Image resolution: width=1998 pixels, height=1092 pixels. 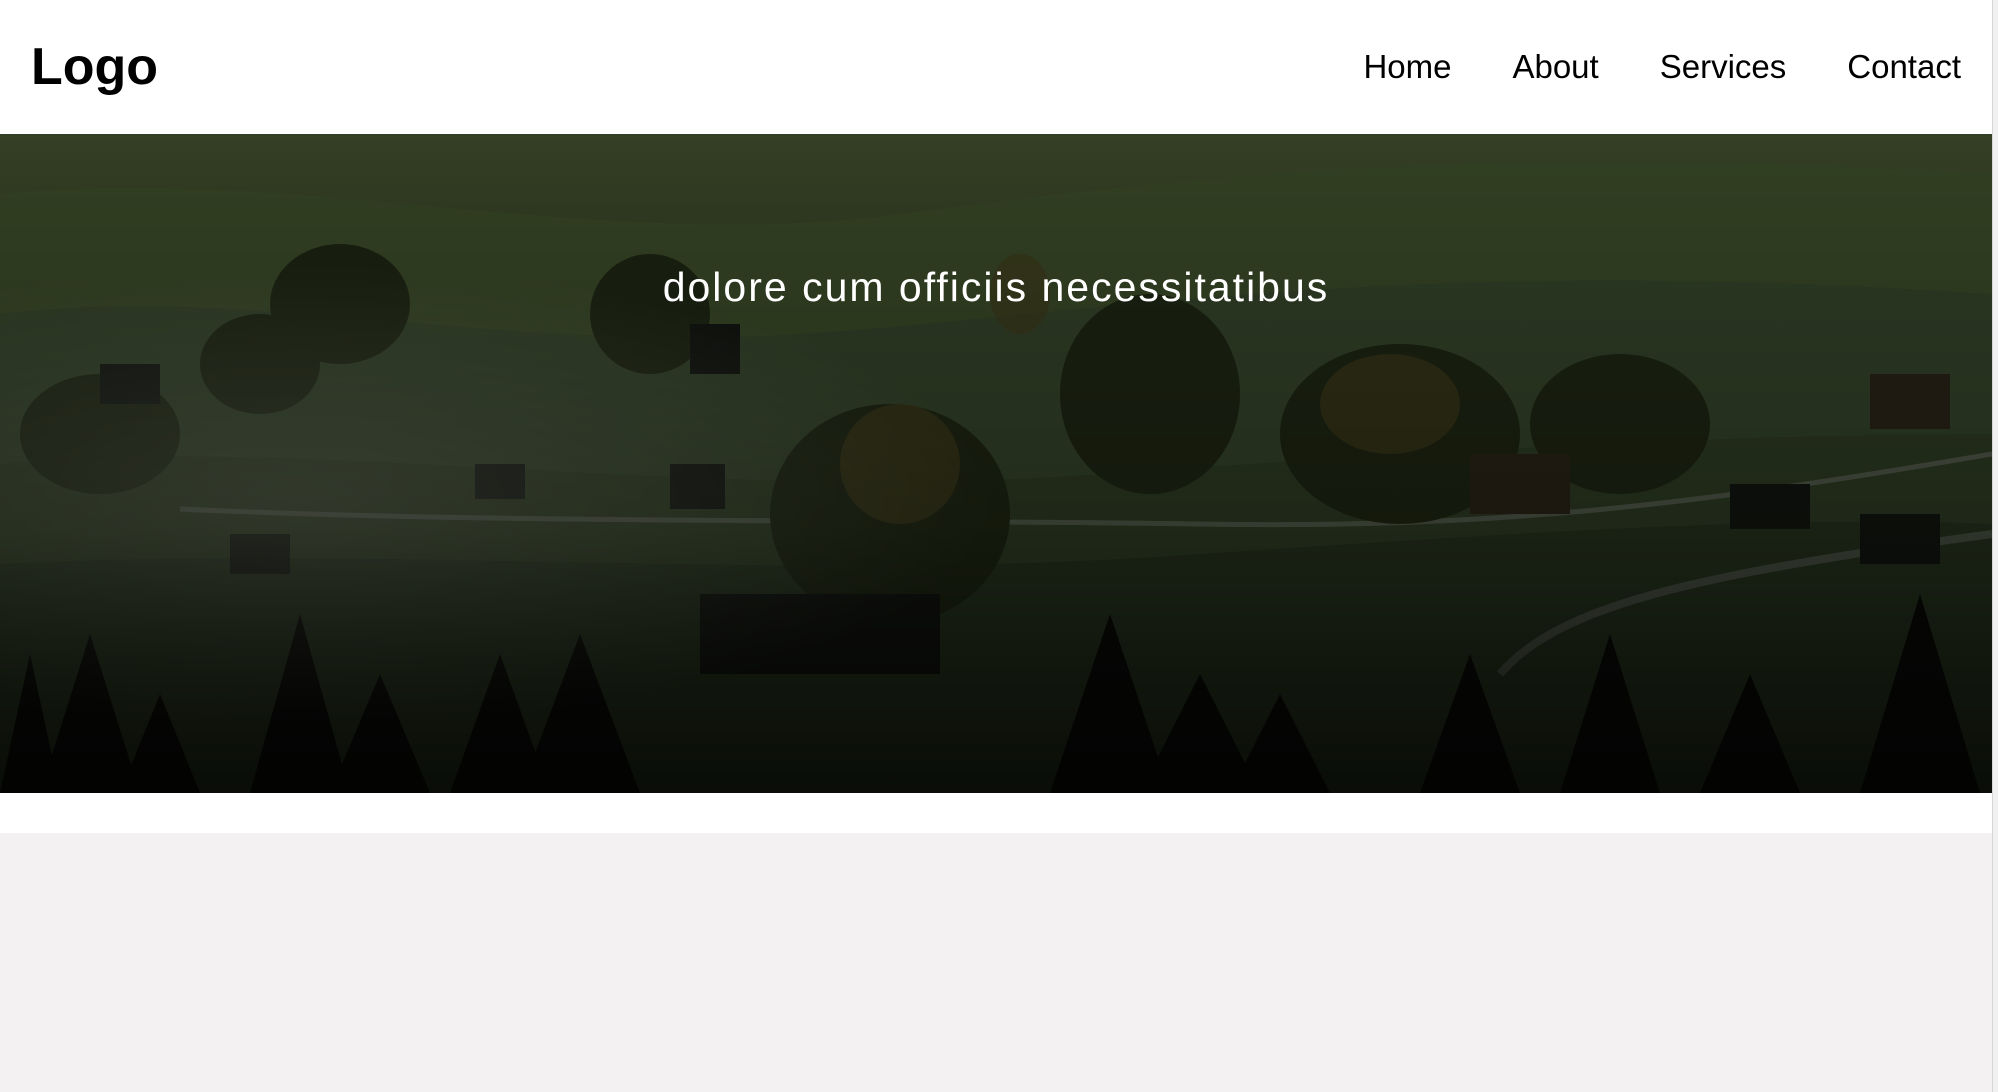 What do you see at coordinates (996, 67) in the screenshot?
I see `site-header: Logo Home About Services Contact` at bounding box center [996, 67].